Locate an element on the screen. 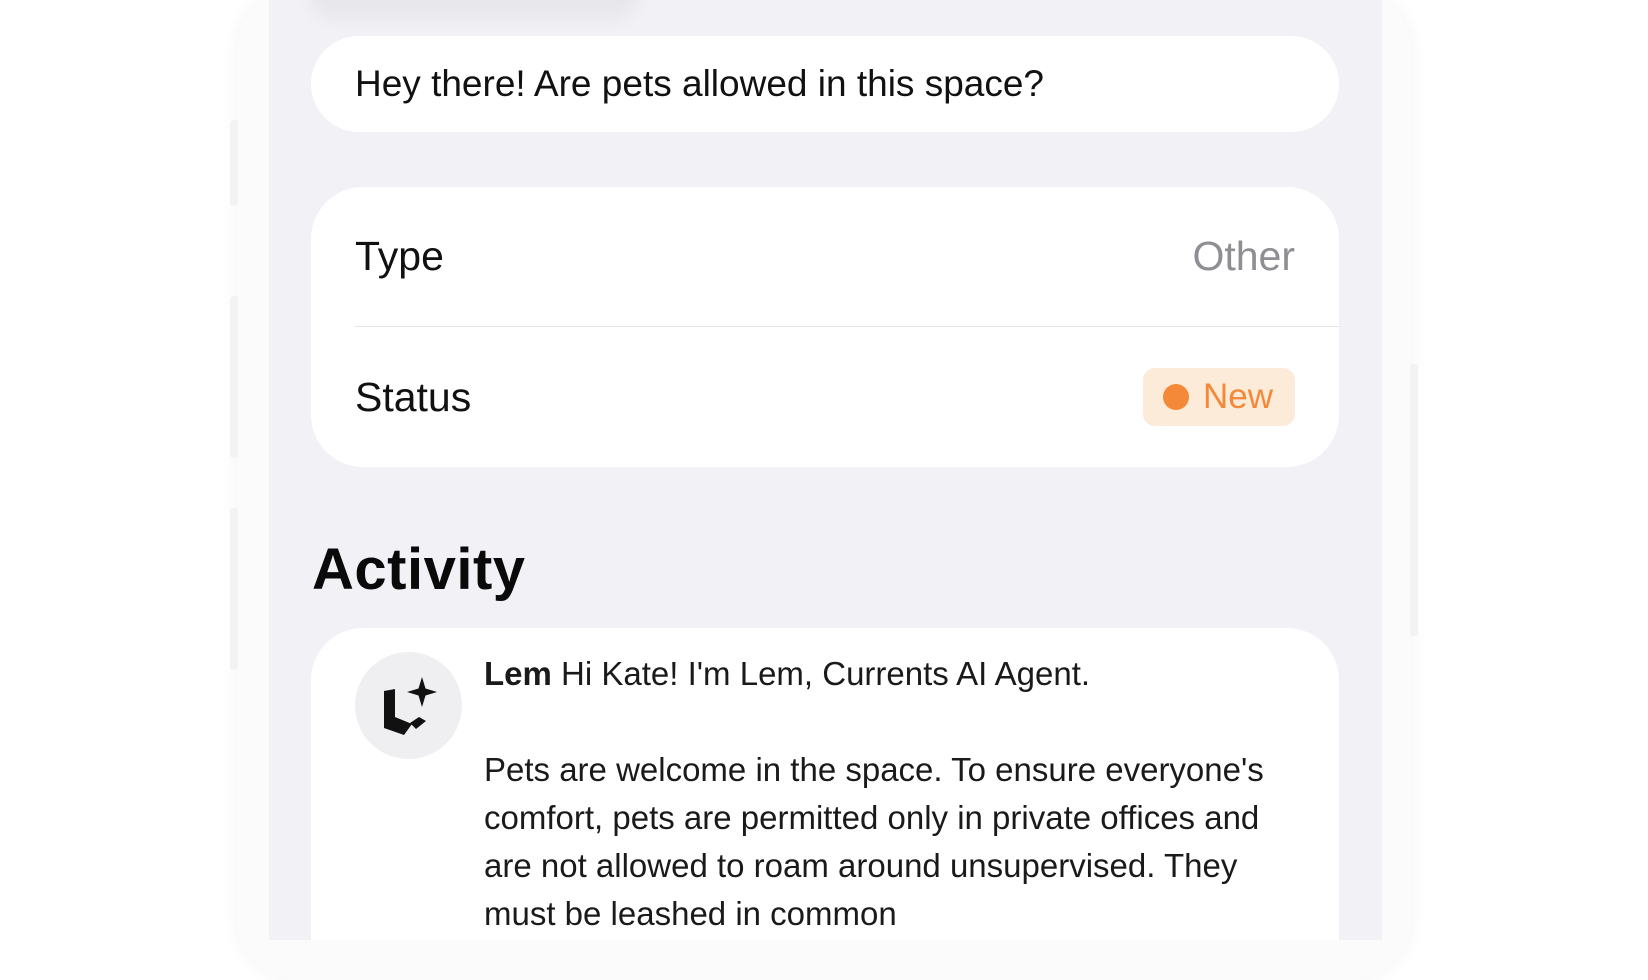 The width and height of the screenshot is (1648, 980). status-dot-icon is located at coordinates (1175, 397).